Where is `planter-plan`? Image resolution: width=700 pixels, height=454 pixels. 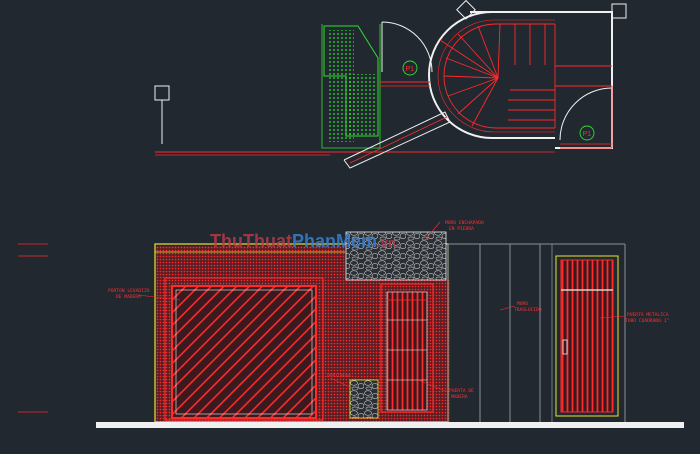
planter-plan is located at coordinates (351, 86).